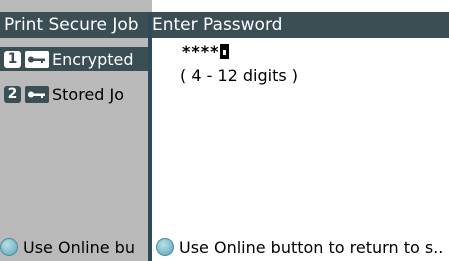  What do you see at coordinates (79, 247) in the screenshot?
I see `background-footer-text: Use Online bu` at bounding box center [79, 247].